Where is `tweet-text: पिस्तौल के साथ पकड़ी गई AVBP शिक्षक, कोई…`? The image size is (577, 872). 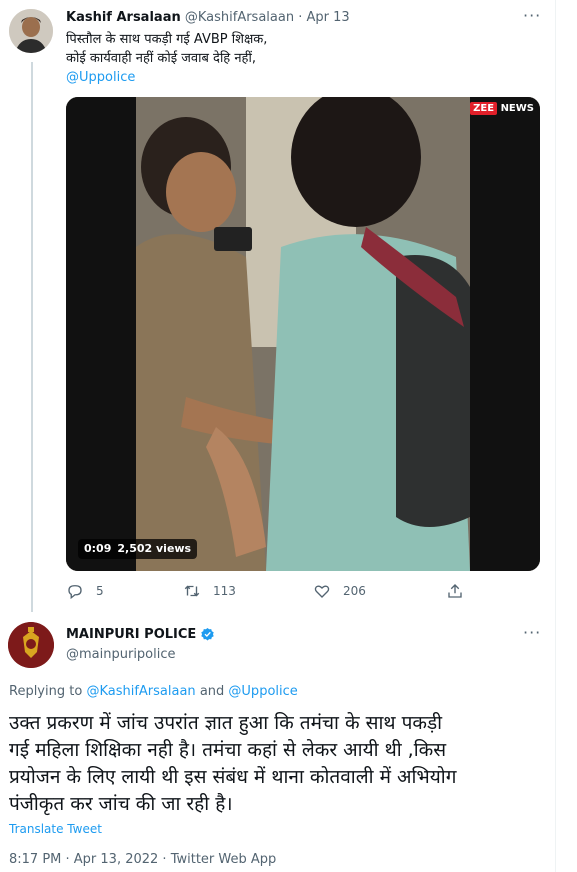
tweet-text: पिस्तौल के साथ पकड़ी गई AVBP शिक्षक, कोई… is located at coordinates (306, 58).